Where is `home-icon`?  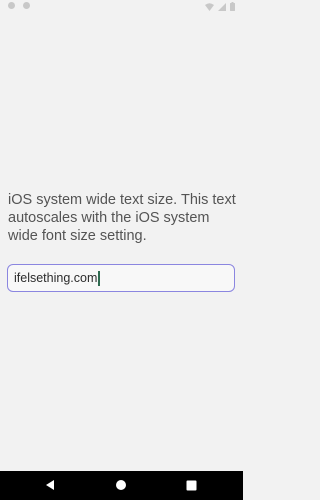
home-icon is located at coordinates (121, 485).